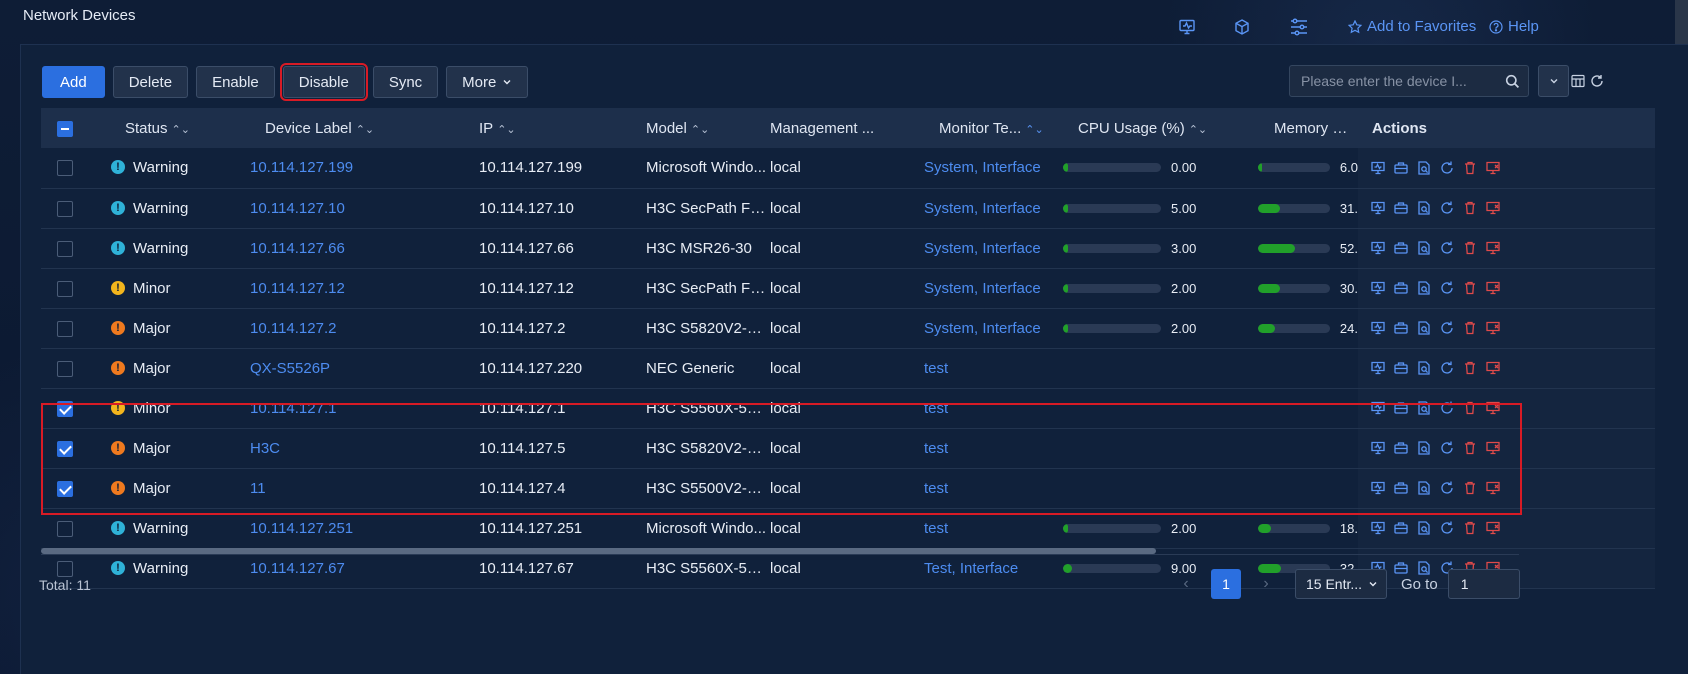 This screenshot has height=674, width=1688. What do you see at coordinates (1598, 82) in the screenshot?
I see `refresh-icon` at bounding box center [1598, 82].